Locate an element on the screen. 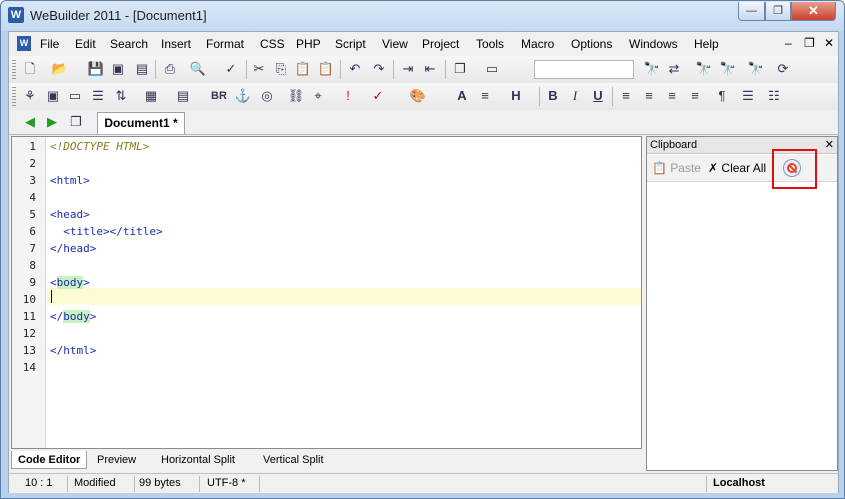  line-break-button: BR is located at coordinates (219, 96).